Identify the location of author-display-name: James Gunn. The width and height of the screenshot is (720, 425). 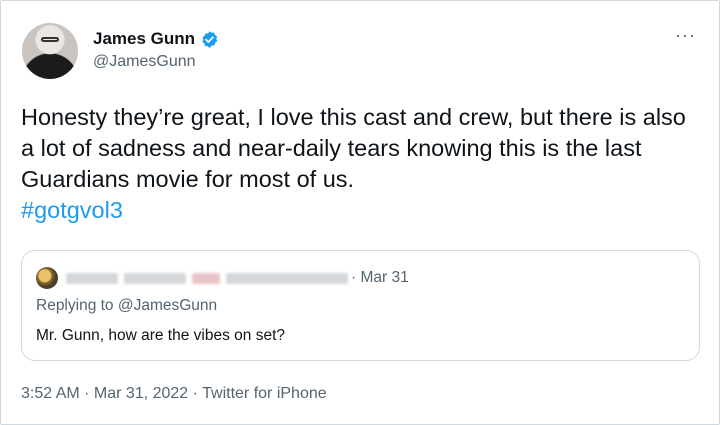
(144, 39).